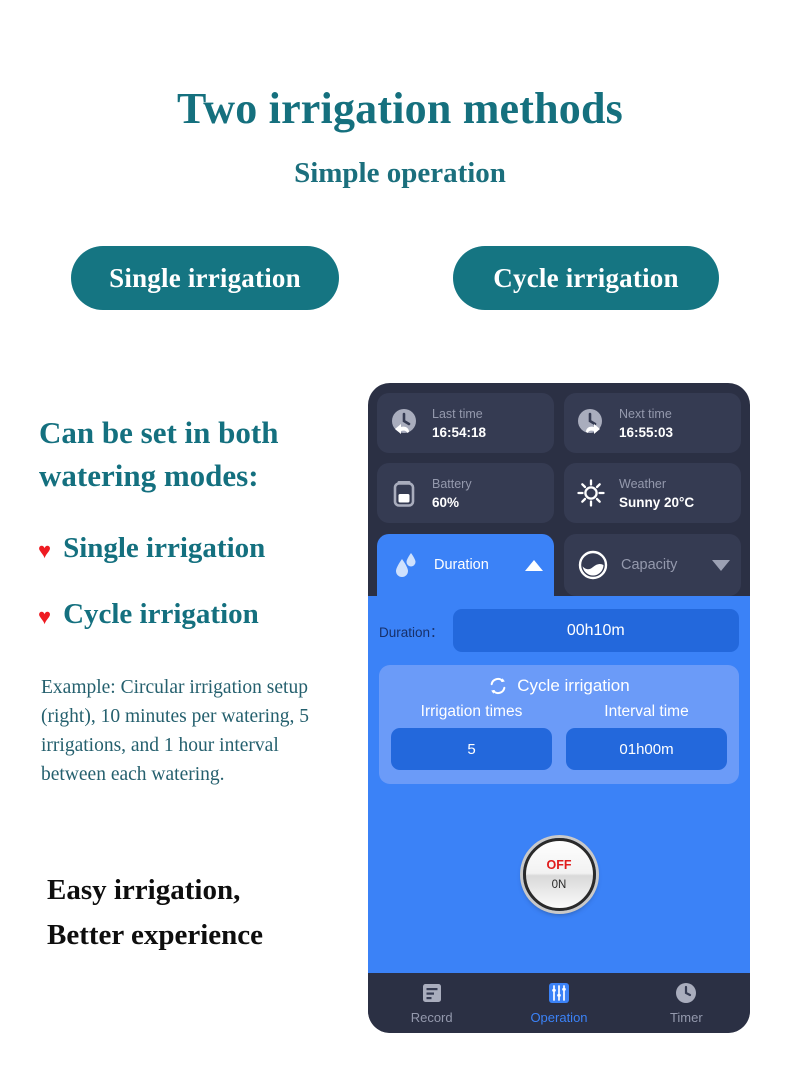 The width and height of the screenshot is (800, 1069). Describe the element at coordinates (652, 493) in the screenshot. I see `status-card-weather: Weather Sunny 20°C` at that location.